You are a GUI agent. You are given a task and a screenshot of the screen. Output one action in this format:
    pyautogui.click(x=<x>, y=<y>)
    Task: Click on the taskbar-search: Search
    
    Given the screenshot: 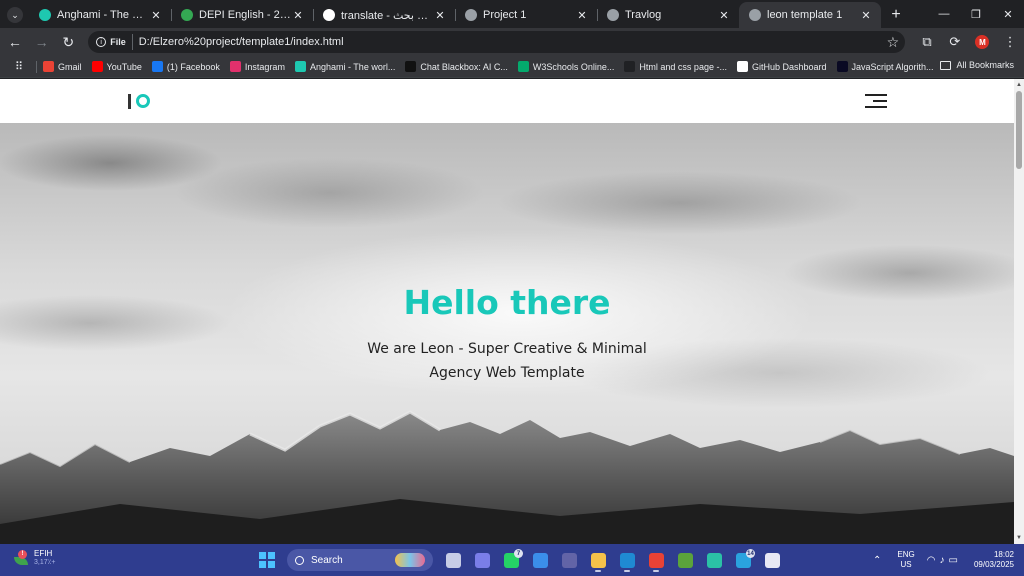 What is the action you would take?
    pyautogui.click(x=360, y=560)
    